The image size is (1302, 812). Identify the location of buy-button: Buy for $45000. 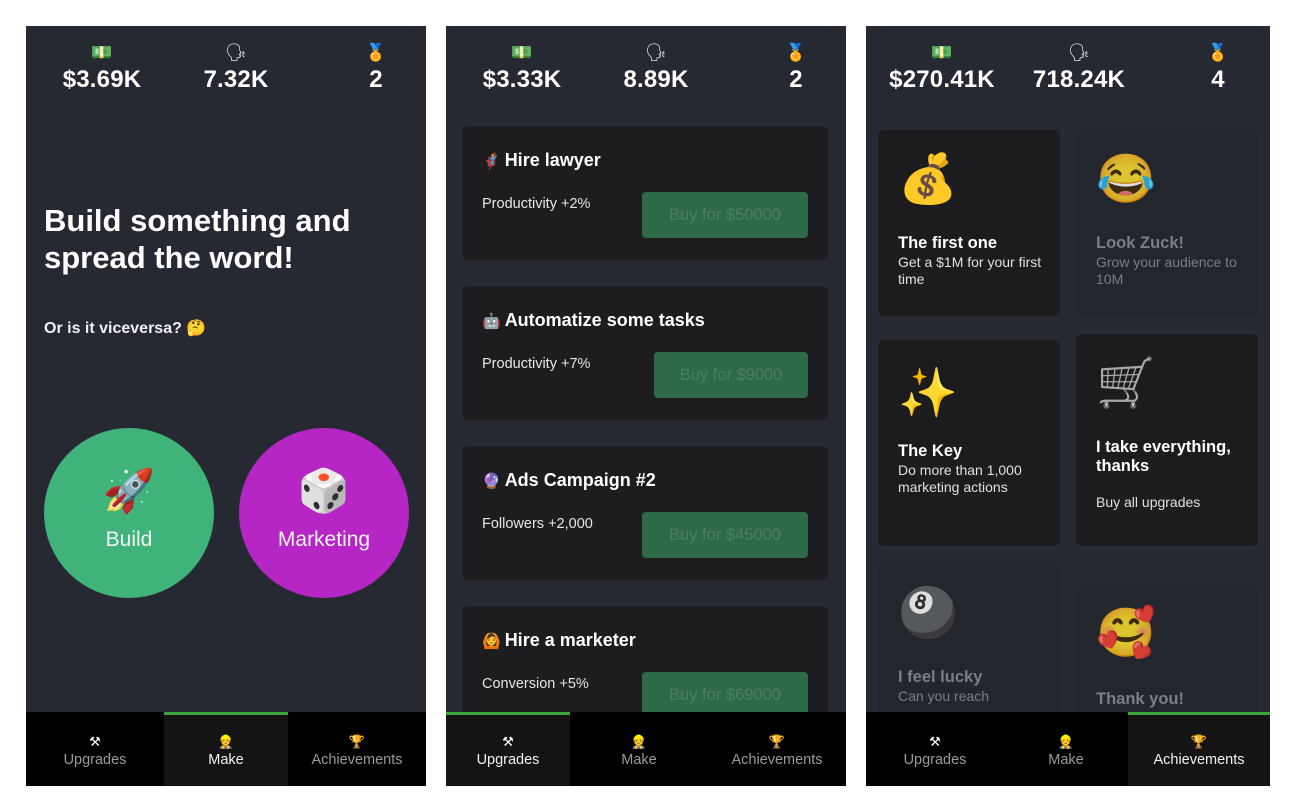
(725, 535).